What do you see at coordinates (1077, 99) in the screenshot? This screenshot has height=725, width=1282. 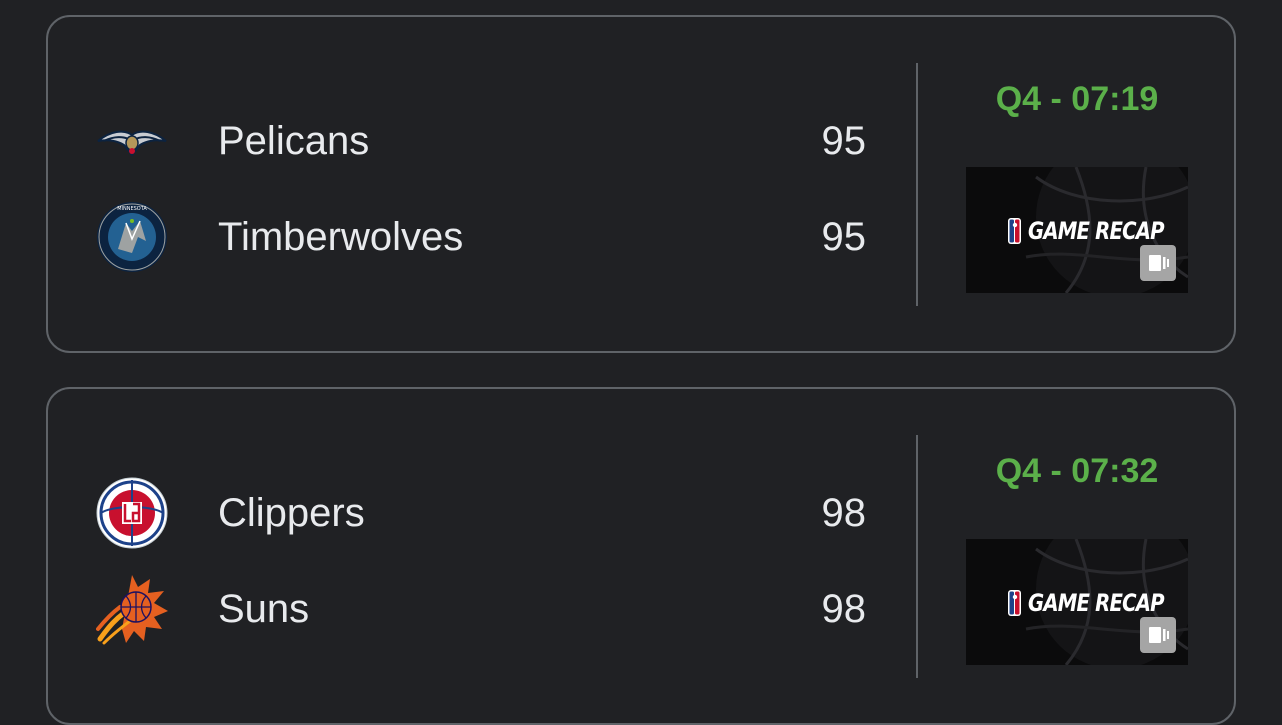 I see `game-status: Q4 - 07:19` at bounding box center [1077, 99].